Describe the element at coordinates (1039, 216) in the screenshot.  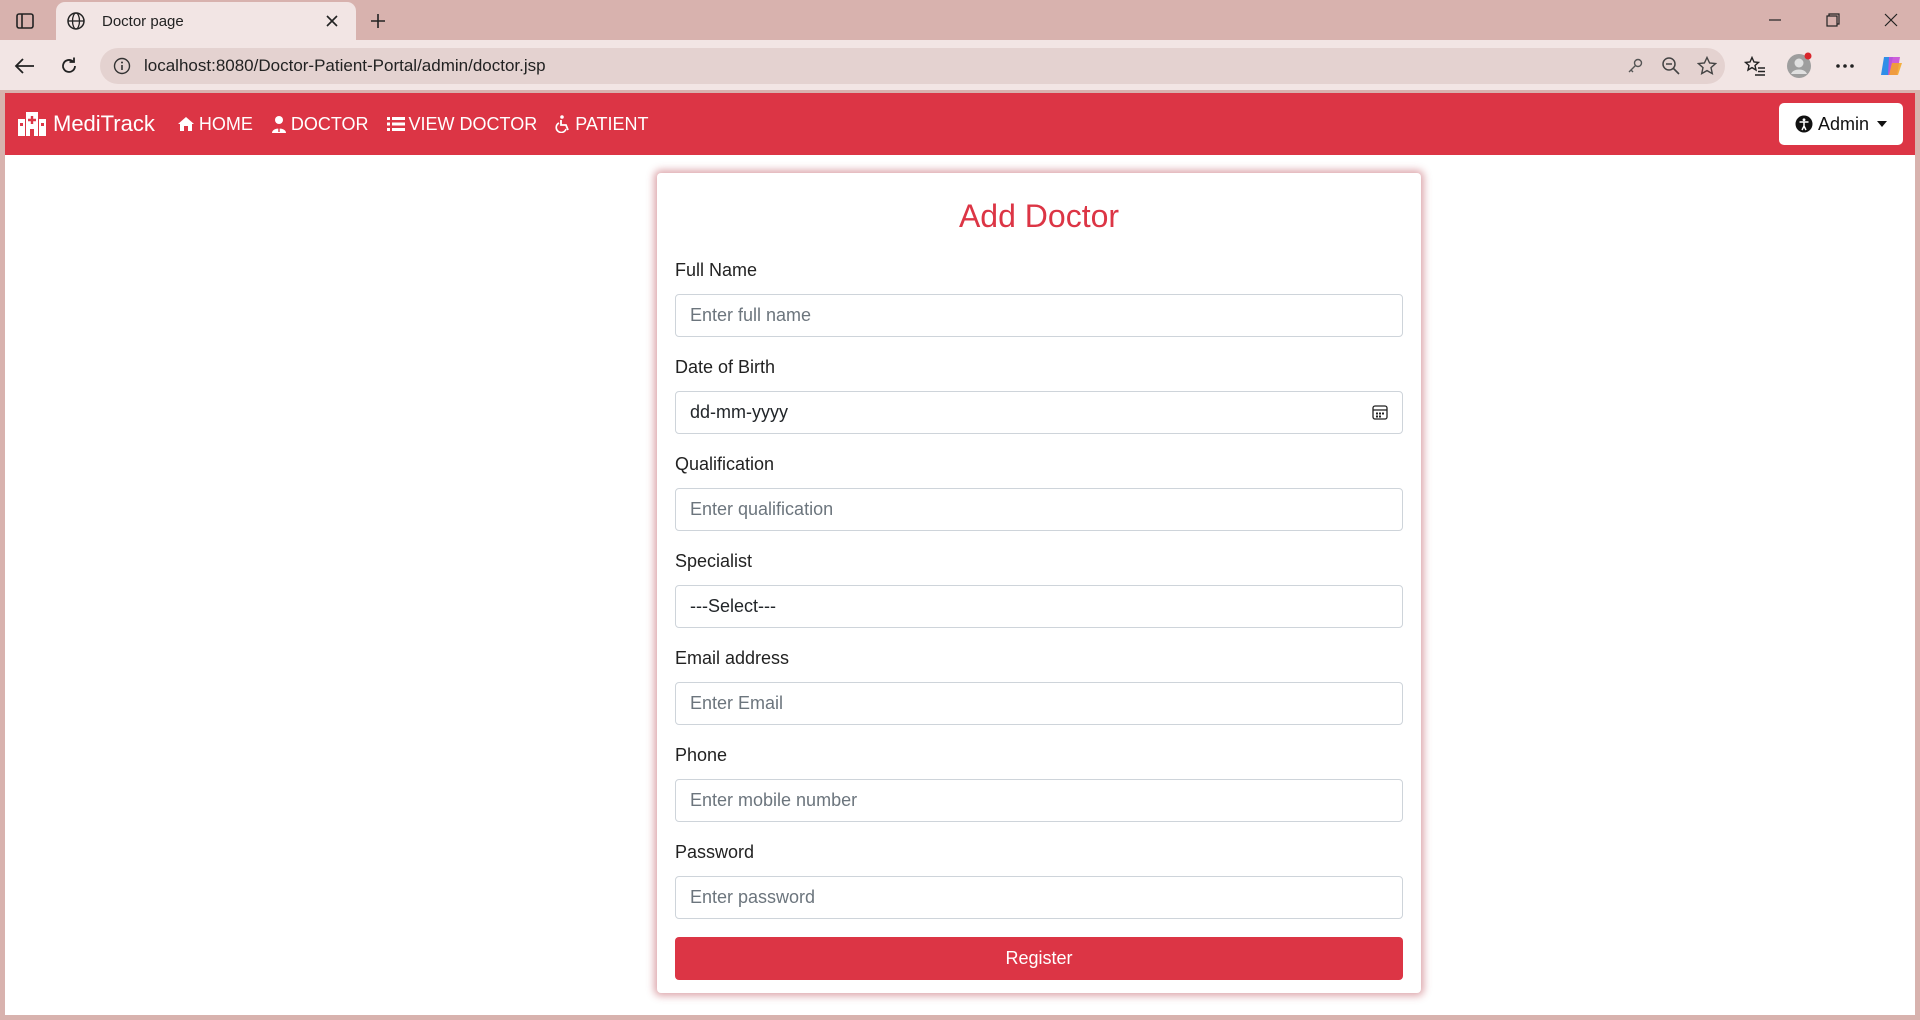
I see `form-title: Add Doctor` at that location.